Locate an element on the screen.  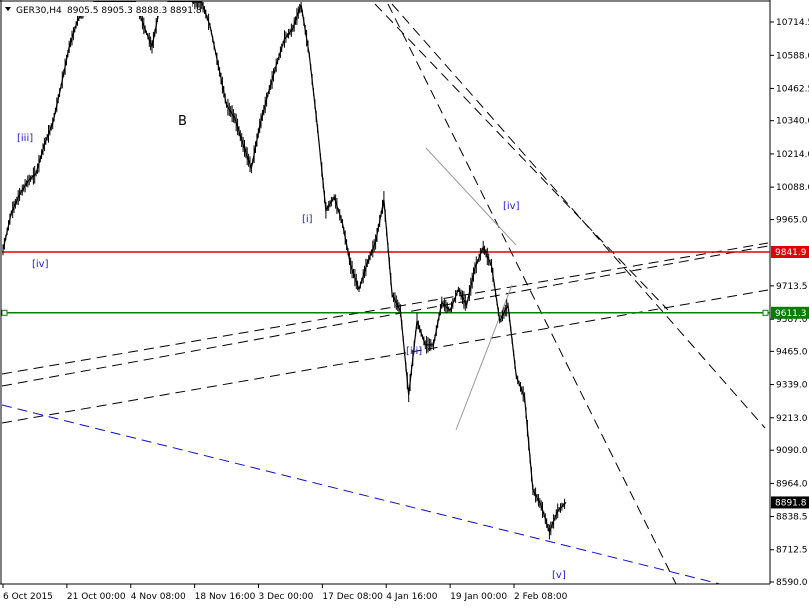
trendline-thin-grey-down is located at coordinates (471, 196).